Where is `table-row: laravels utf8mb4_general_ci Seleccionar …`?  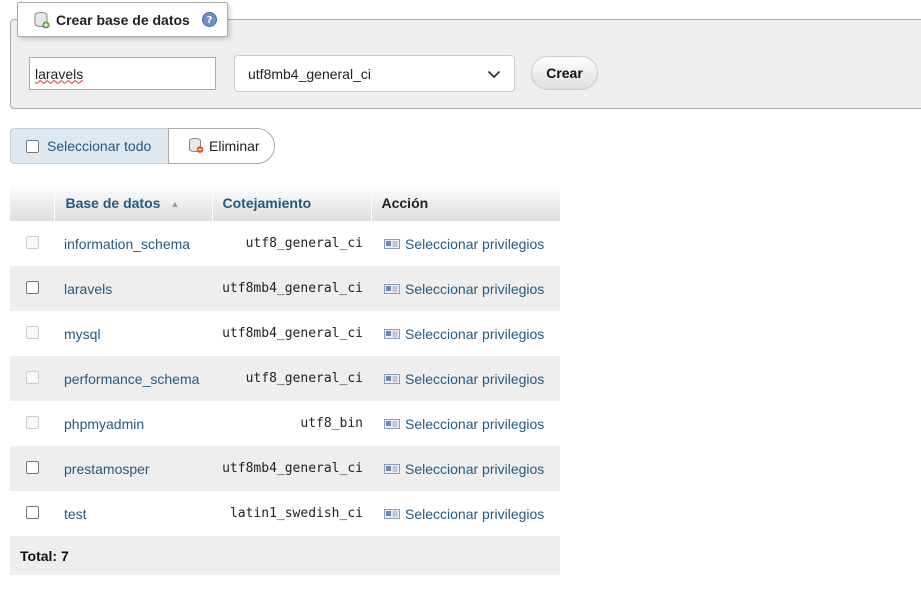 table-row: laravels utf8mb4_general_ci Seleccionar … is located at coordinates (285, 288).